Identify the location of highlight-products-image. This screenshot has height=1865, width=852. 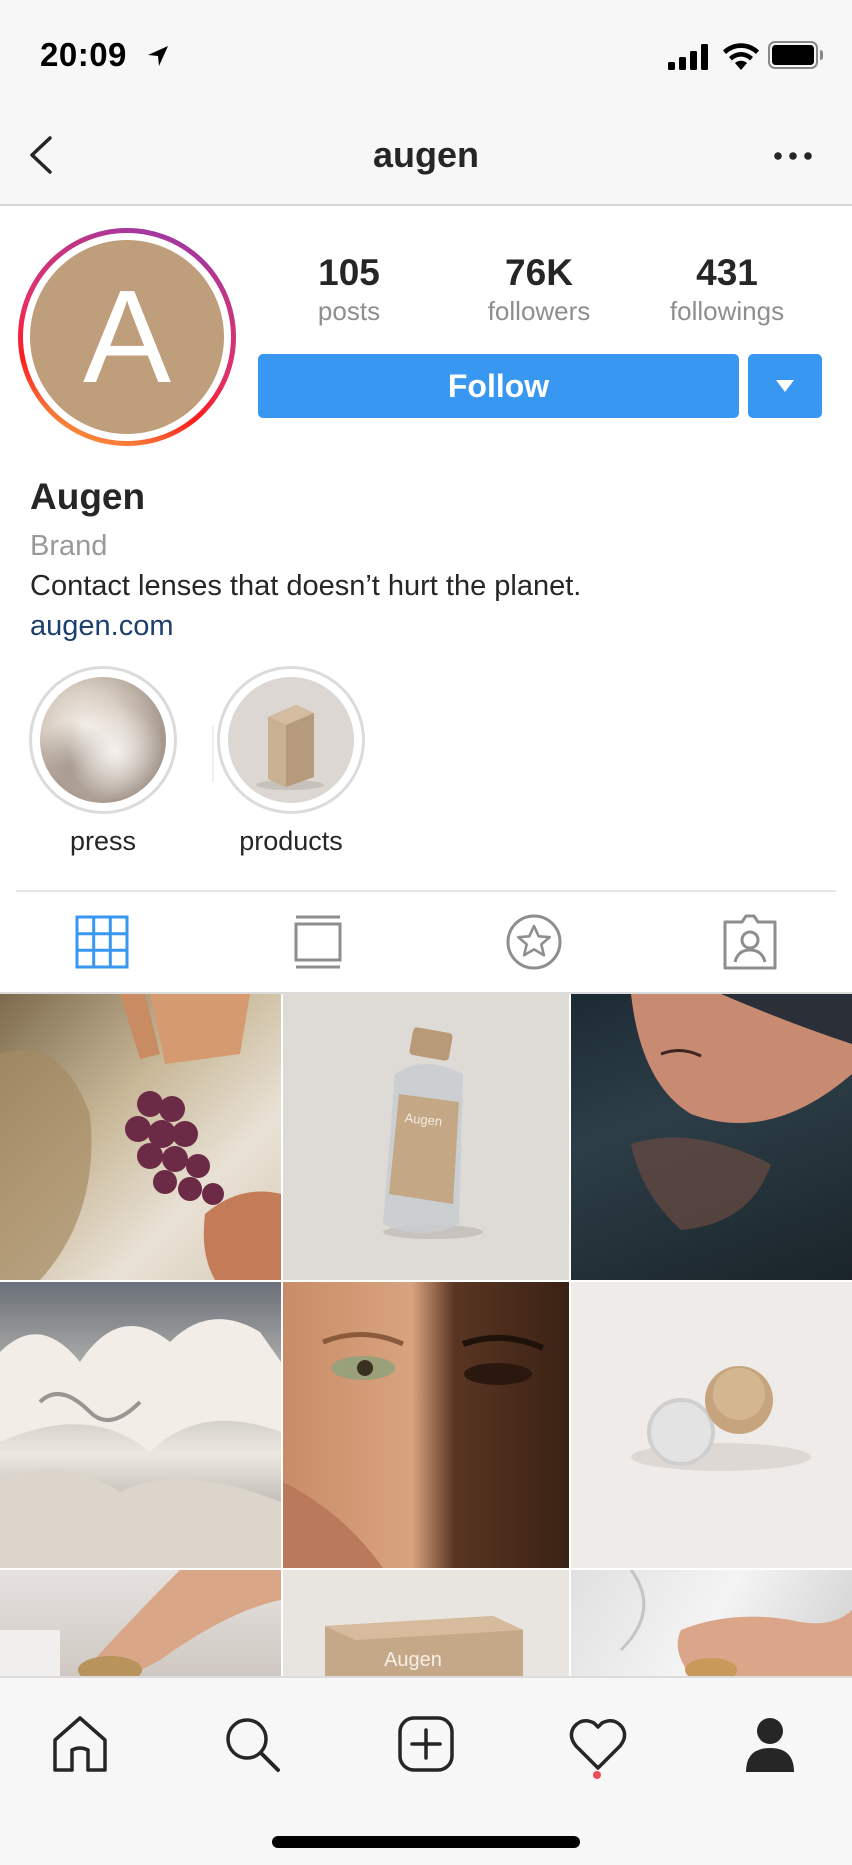
(291, 740).